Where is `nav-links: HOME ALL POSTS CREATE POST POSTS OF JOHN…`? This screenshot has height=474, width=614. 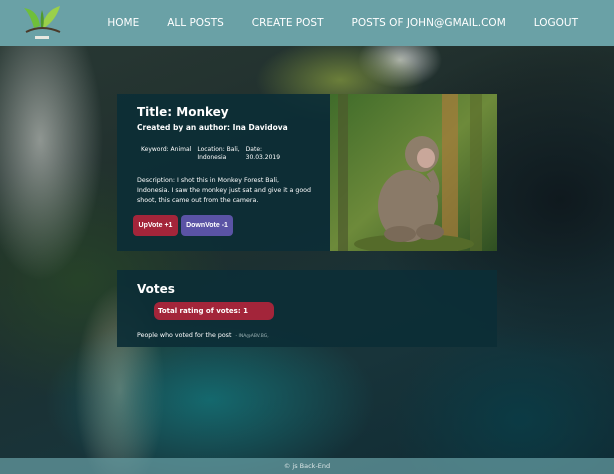 nav-links: HOME ALL POSTS CREATE POST POSTS OF JOHN… is located at coordinates (360, 23).